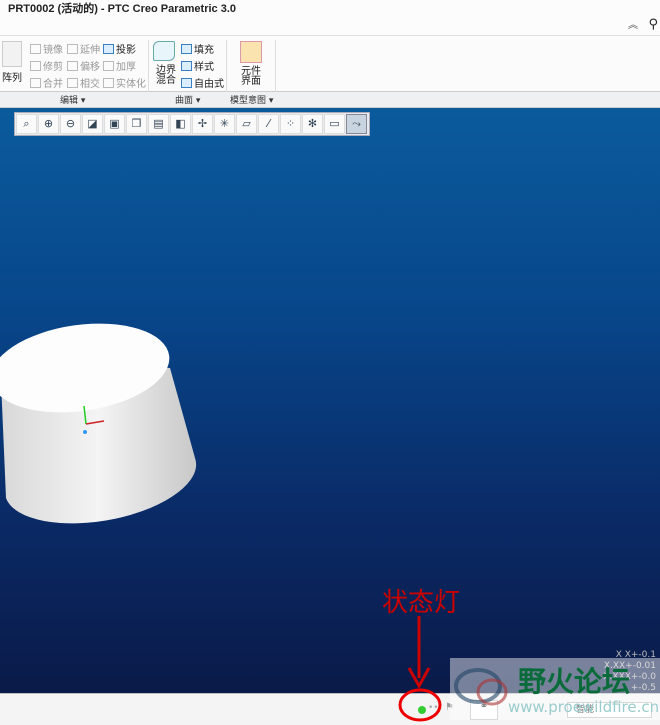 The width and height of the screenshot is (660, 725). Describe the element at coordinates (209, 84) in the screenshot. I see `freestyle-label: 自由式` at that location.